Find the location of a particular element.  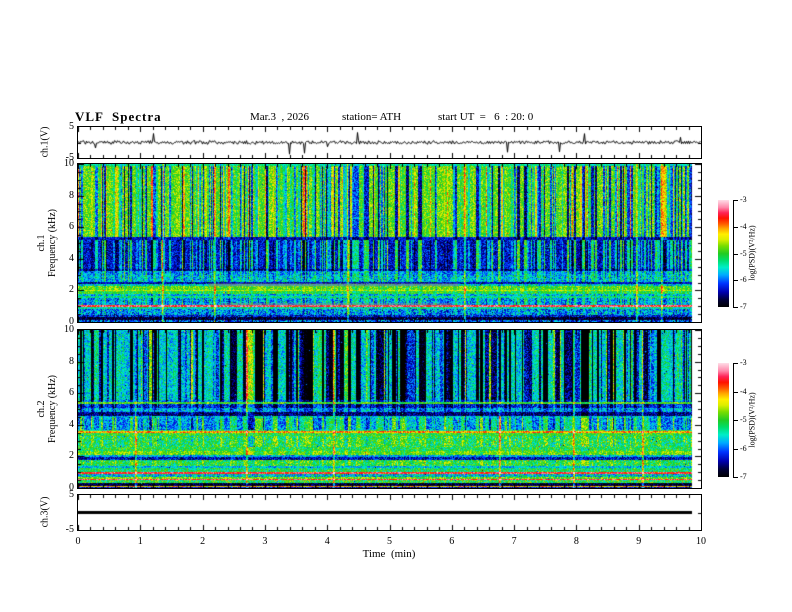

freq-tick-label: 0 is located at coordinates (71, 487).